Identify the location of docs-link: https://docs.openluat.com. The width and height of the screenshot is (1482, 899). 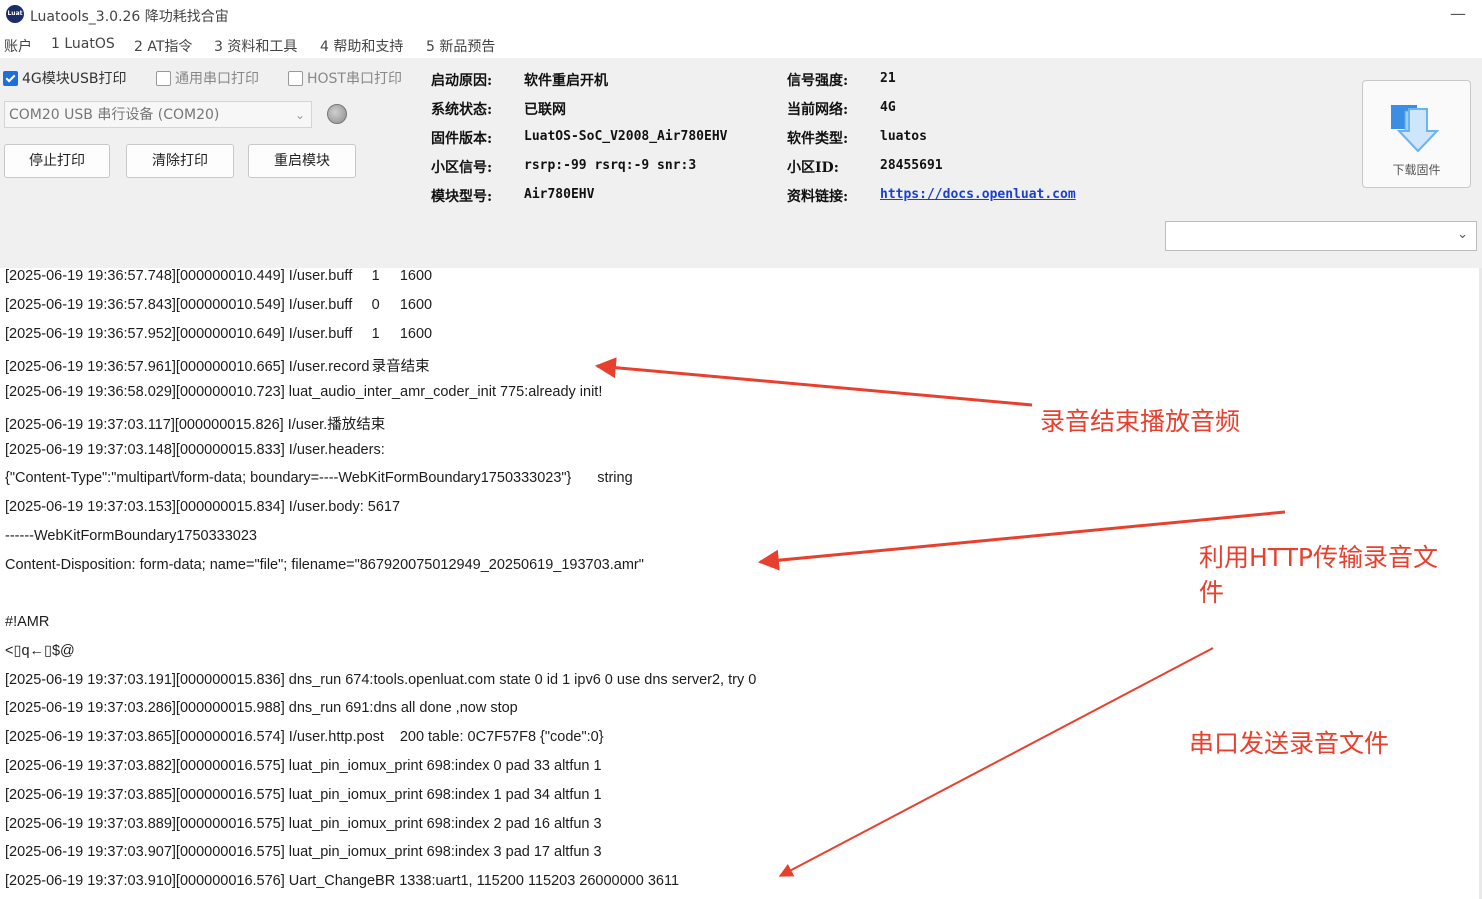
(978, 194).